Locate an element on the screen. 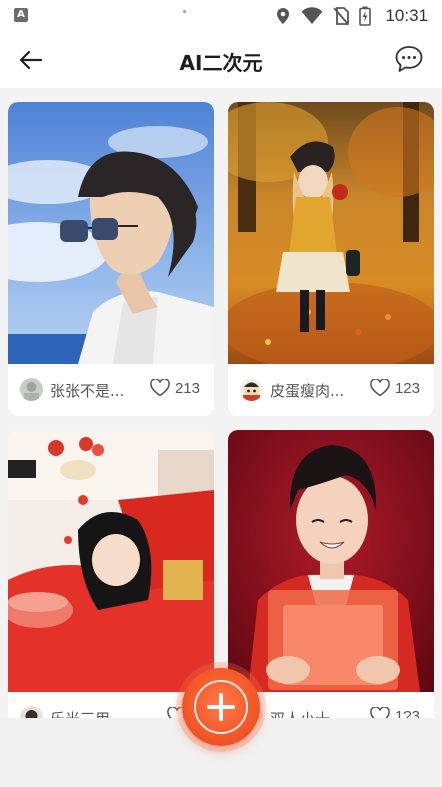 Image resolution: width=442 pixels, height=787 pixels. chat-button is located at coordinates (409, 59).